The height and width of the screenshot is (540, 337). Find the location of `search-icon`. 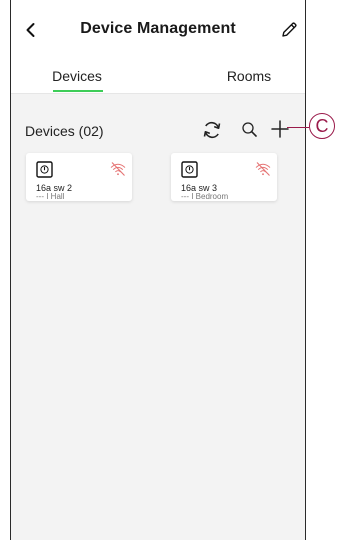

search-icon is located at coordinates (249, 129).